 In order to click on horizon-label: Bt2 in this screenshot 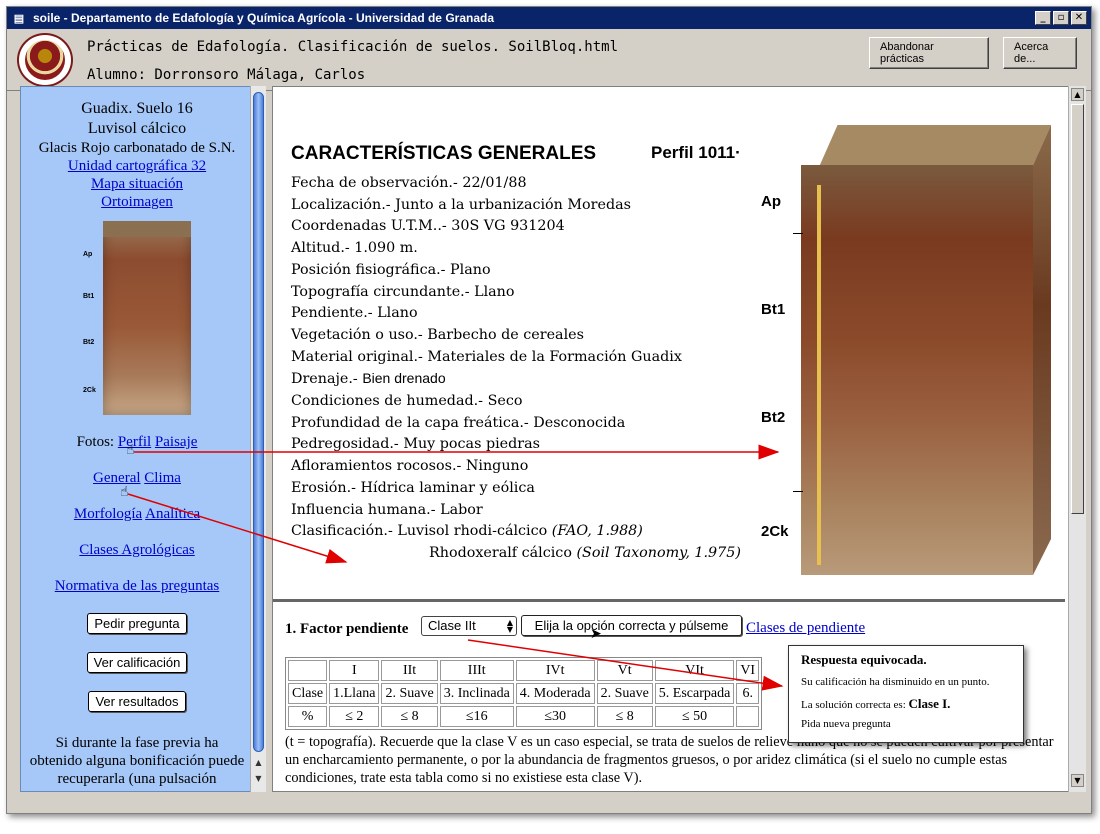, I will do `click(773, 417)`.